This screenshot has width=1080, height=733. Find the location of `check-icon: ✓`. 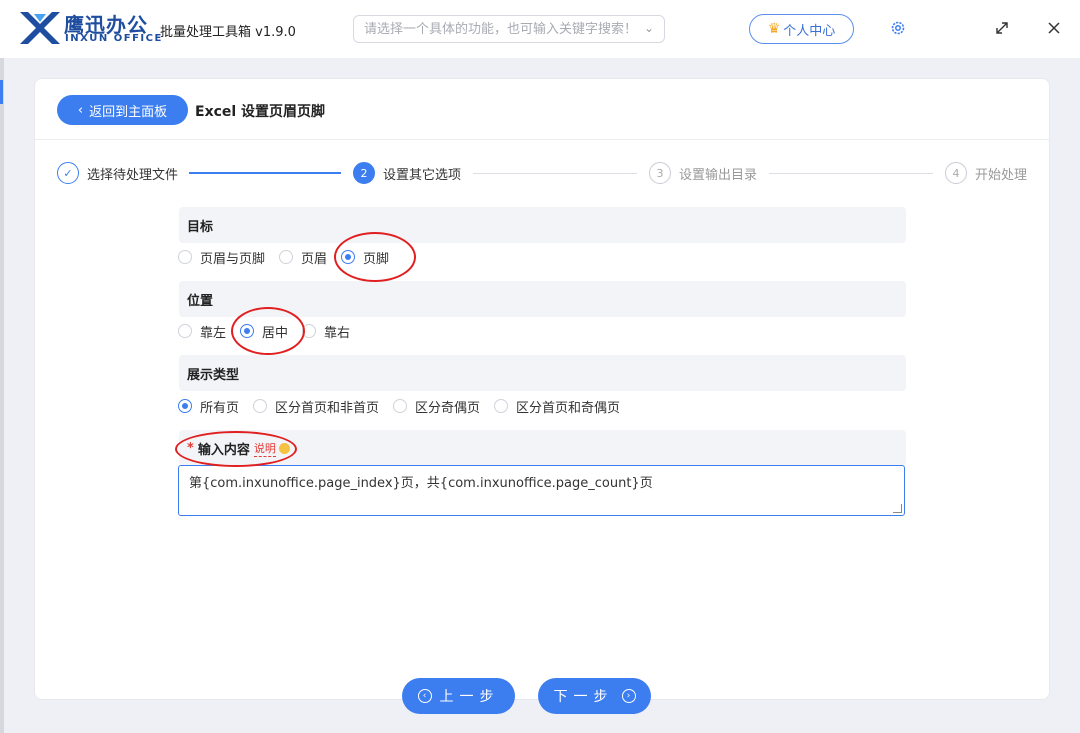

check-icon: ✓ is located at coordinates (68, 173).